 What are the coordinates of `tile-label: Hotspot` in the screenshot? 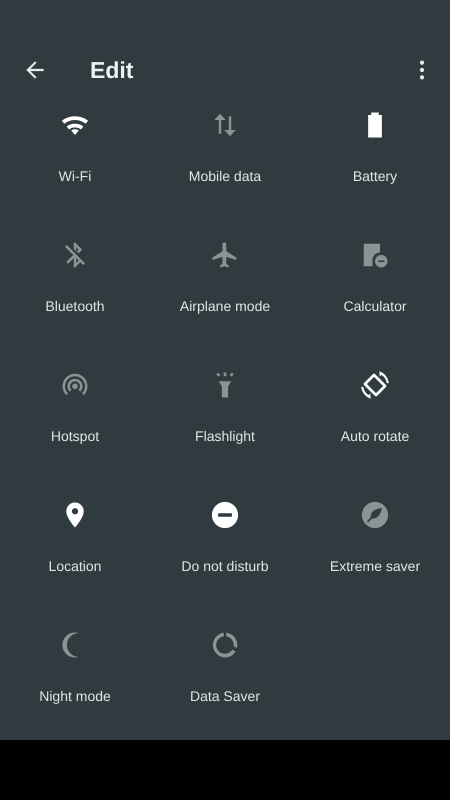 It's located at (75, 436).